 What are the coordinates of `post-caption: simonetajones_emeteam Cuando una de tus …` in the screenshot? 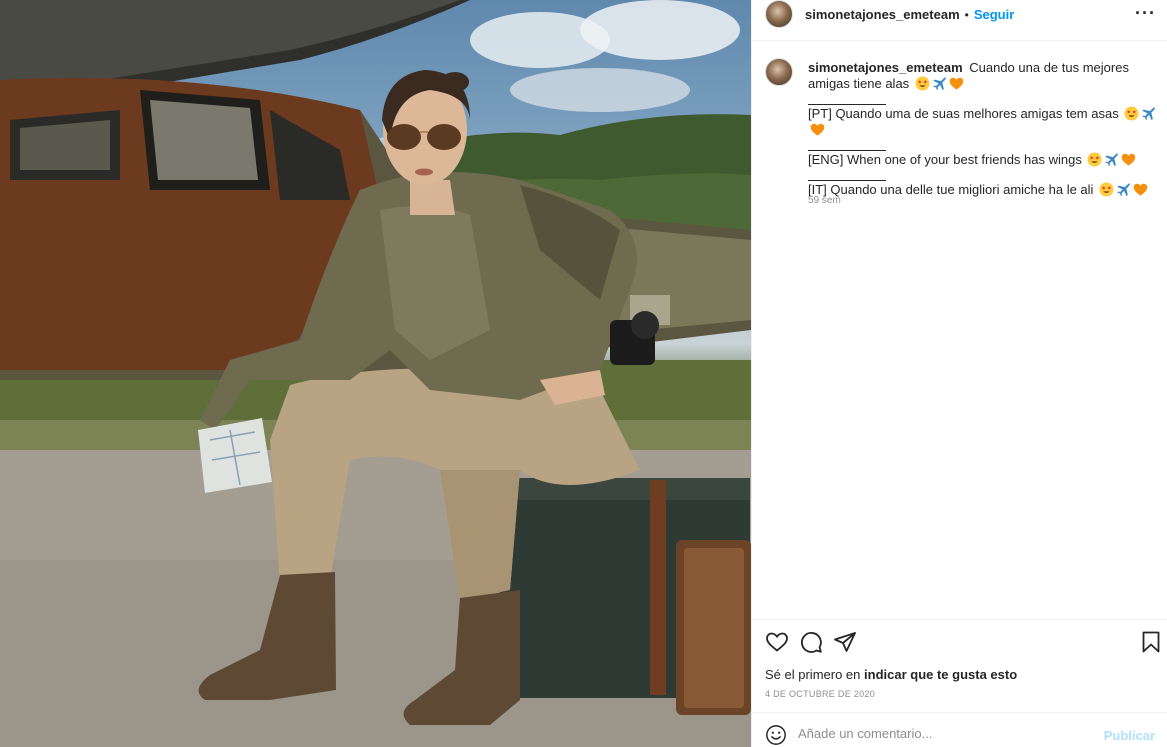 It's located at (984, 129).